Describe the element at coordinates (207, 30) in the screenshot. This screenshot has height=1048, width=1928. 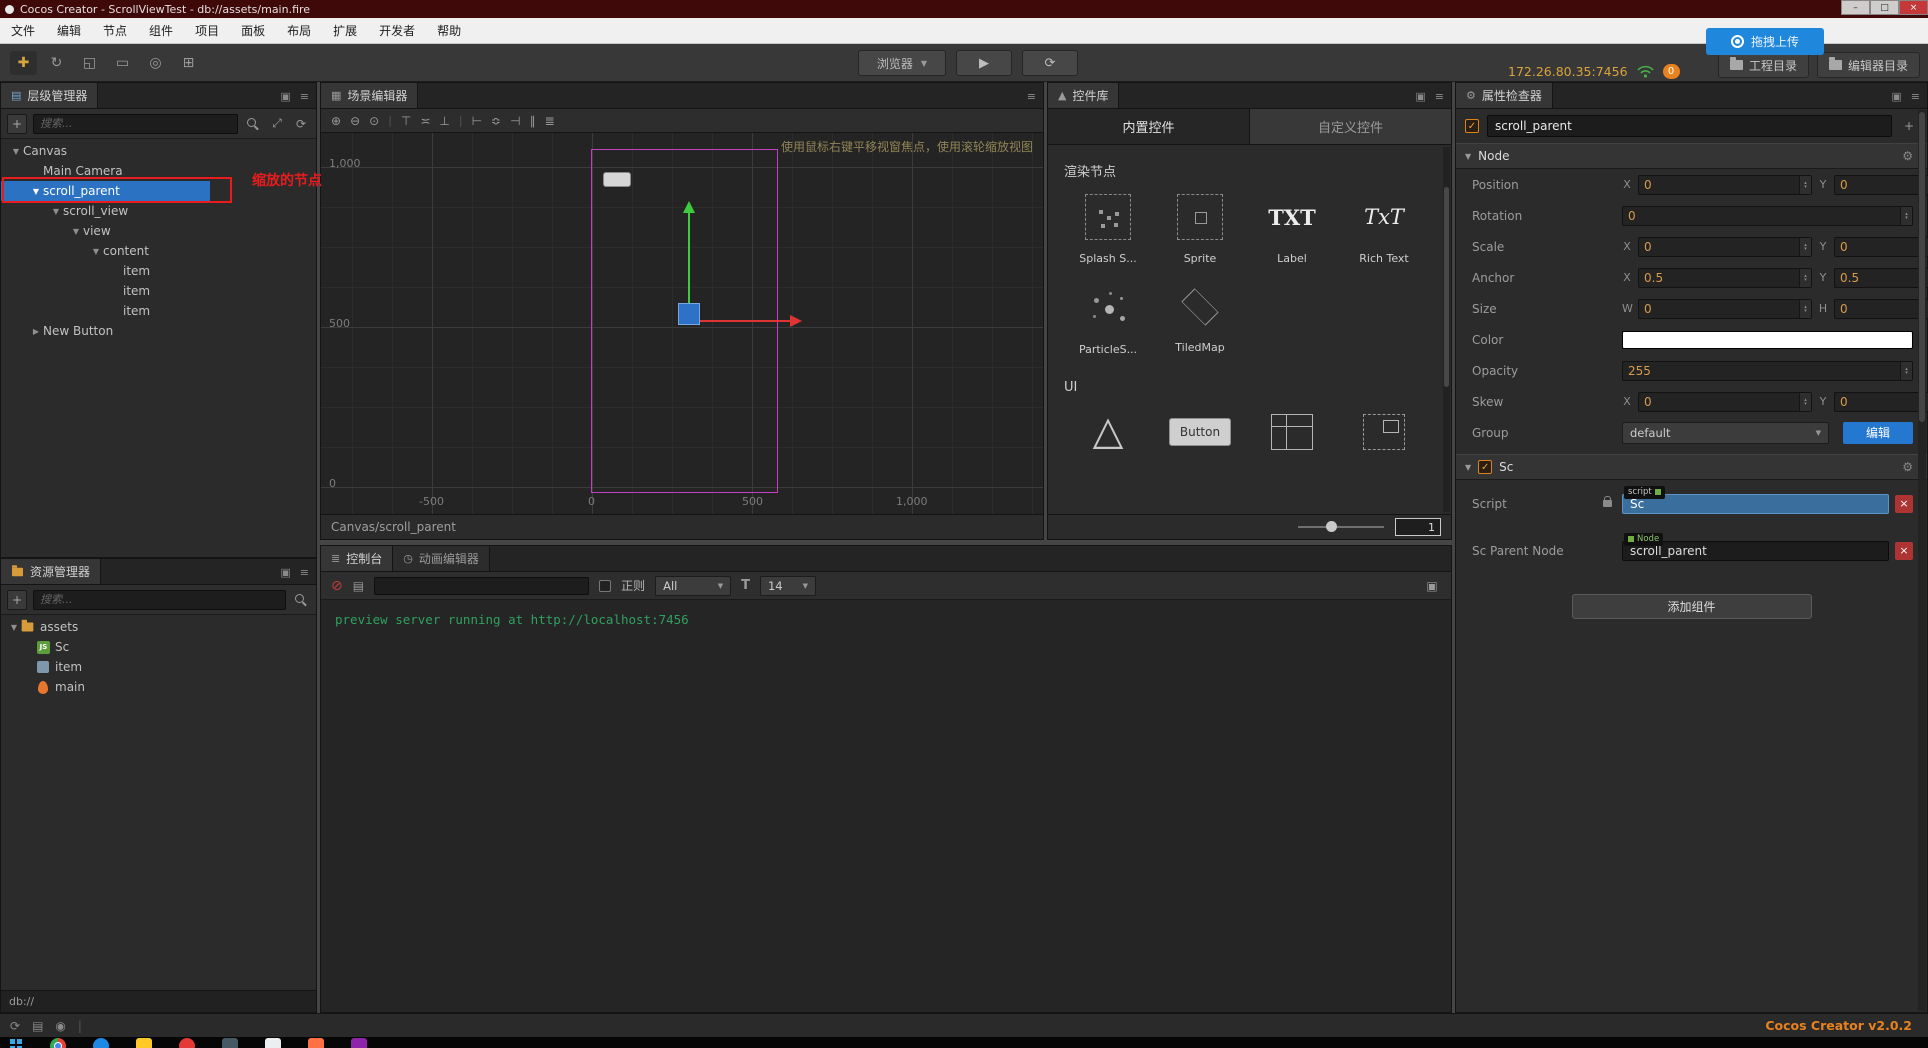
I see `menu-project: 项目` at that location.